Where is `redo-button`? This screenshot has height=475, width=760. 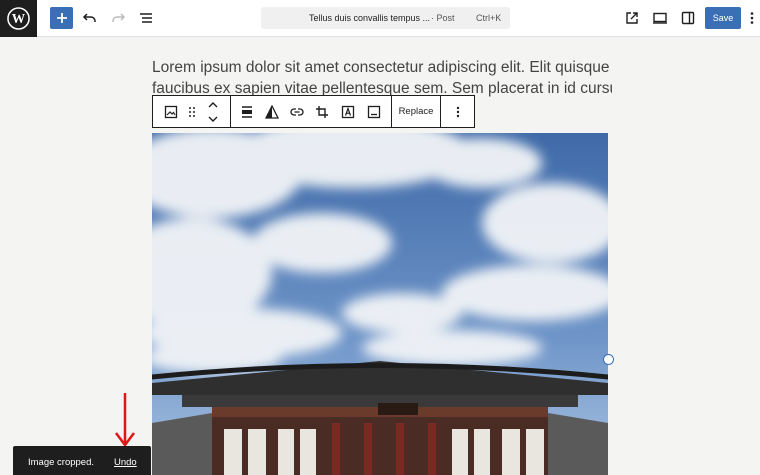 redo-button is located at coordinates (118, 18).